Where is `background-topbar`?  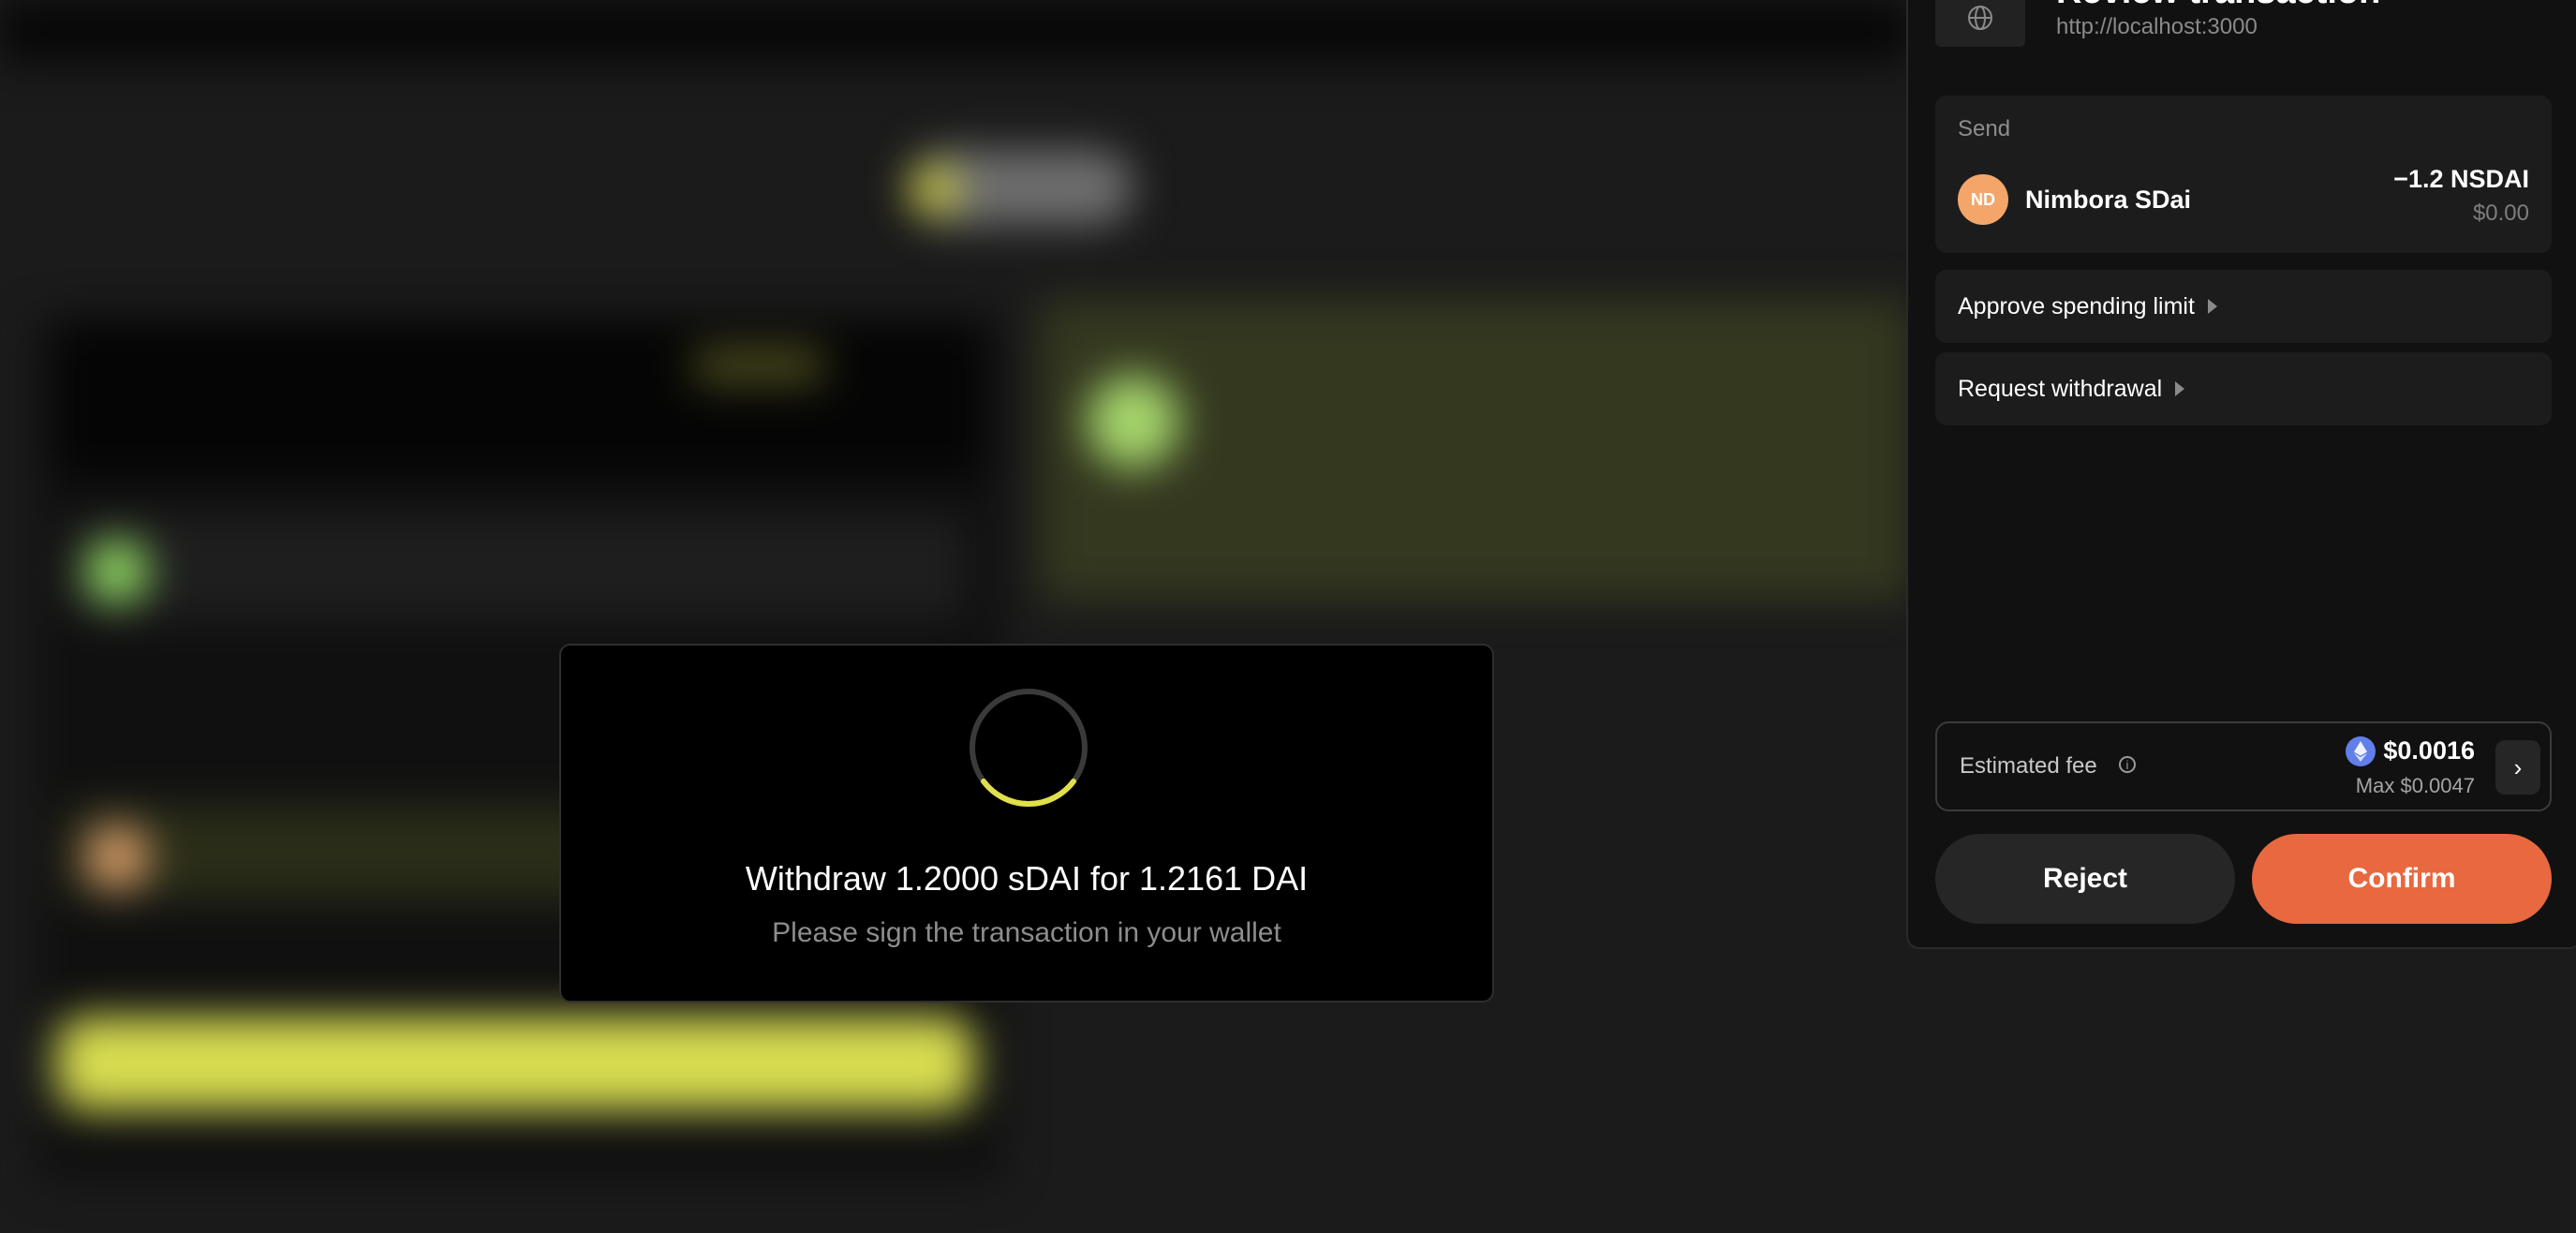 background-topbar is located at coordinates (955, 31).